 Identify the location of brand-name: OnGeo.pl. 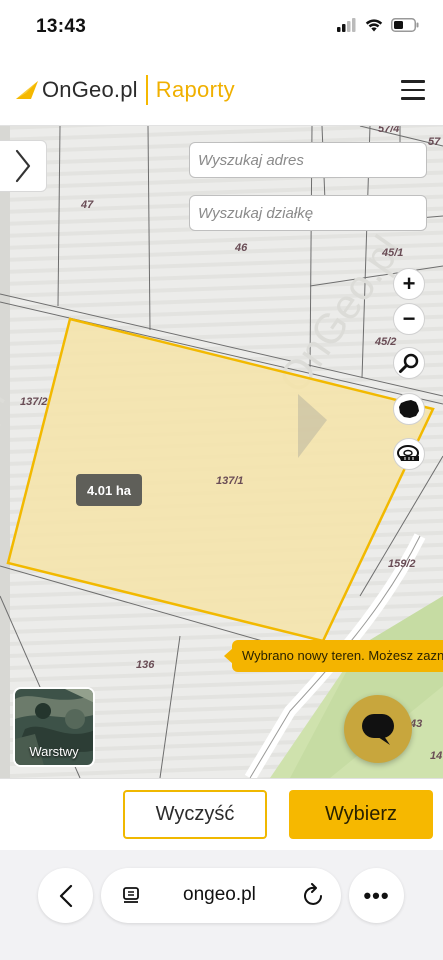
(90, 89).